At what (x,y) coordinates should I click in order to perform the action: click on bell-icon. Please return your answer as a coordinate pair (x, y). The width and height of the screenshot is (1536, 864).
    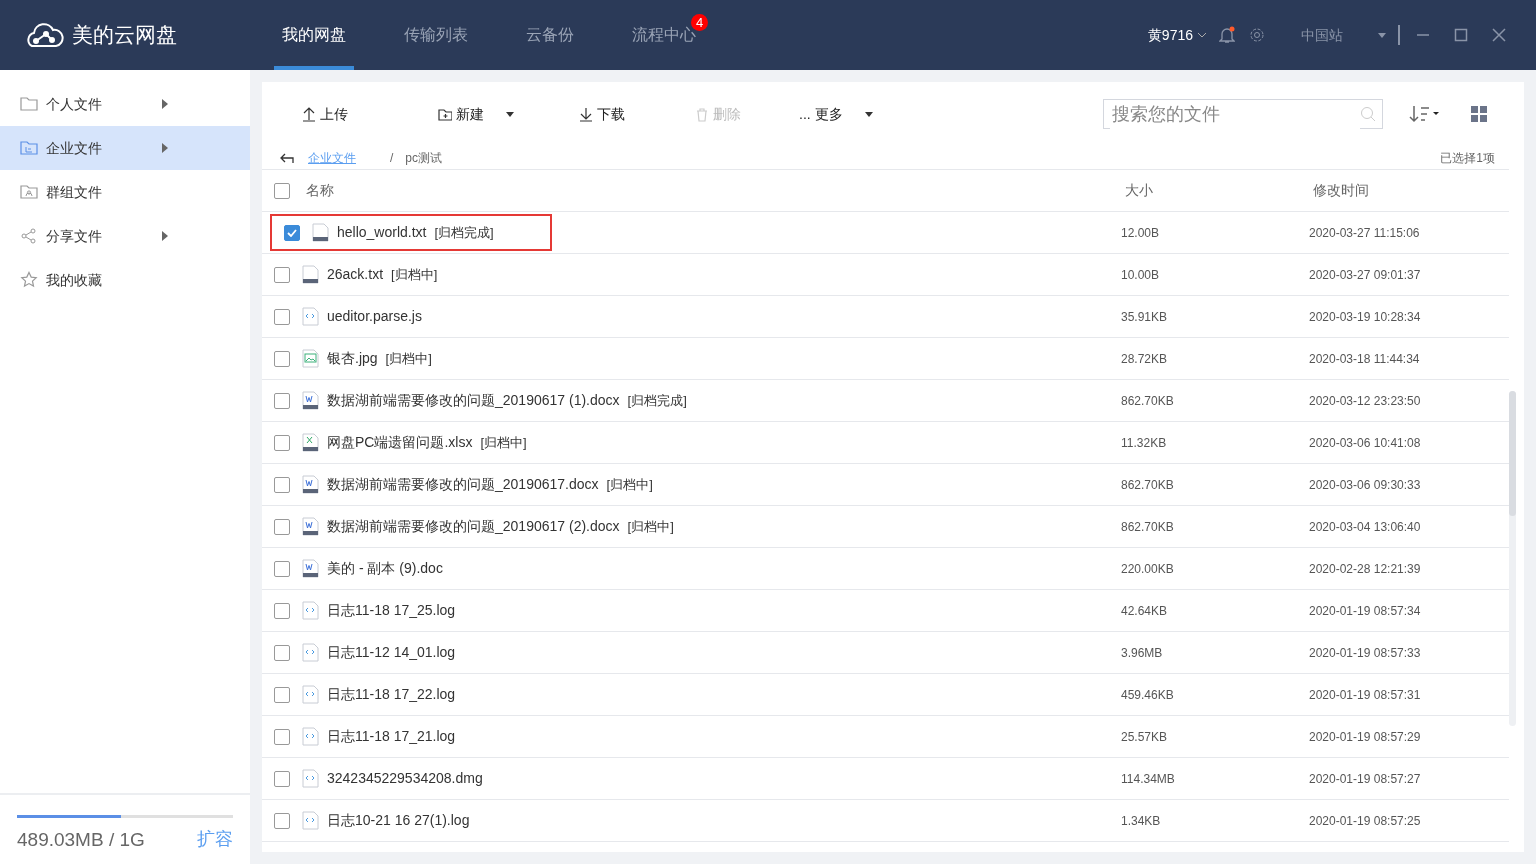
    Looking at the image, I should click on (1227, 35).